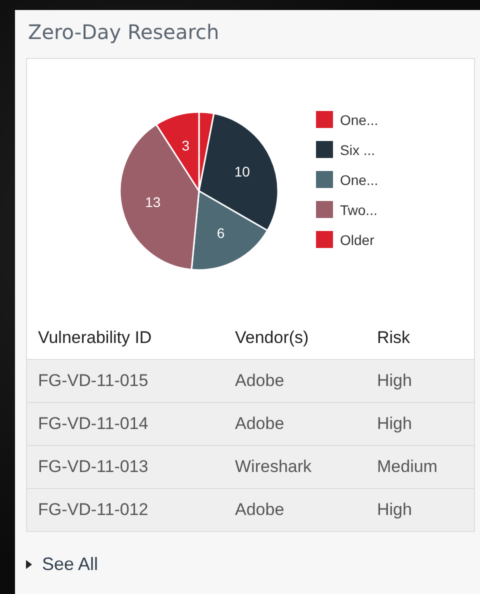 The width and height of the screenshot is (480, 594). What do you see at coordinates (186, 146) in the screenshot?
I see `slice-label: 3` at bounding box center [186, 146].